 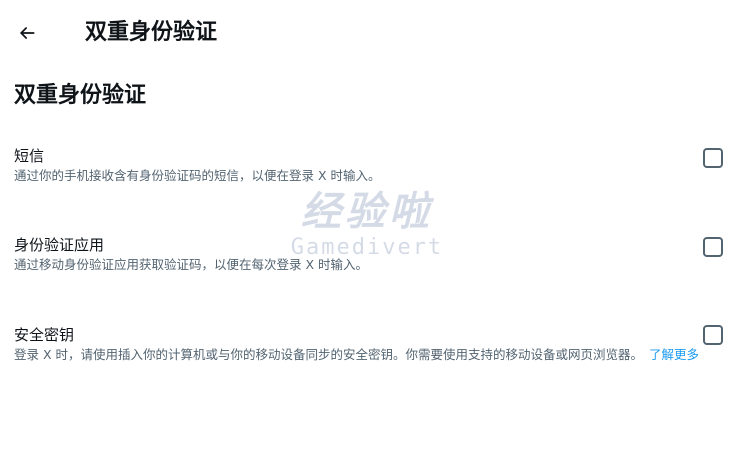 What do you see at coordinates (197, 175) in the screenshot?
I see `option-description: 通过你的手机接收含有身份验证码的短信，以便在登录 X 时输入。` at bounding box center [197, 175].